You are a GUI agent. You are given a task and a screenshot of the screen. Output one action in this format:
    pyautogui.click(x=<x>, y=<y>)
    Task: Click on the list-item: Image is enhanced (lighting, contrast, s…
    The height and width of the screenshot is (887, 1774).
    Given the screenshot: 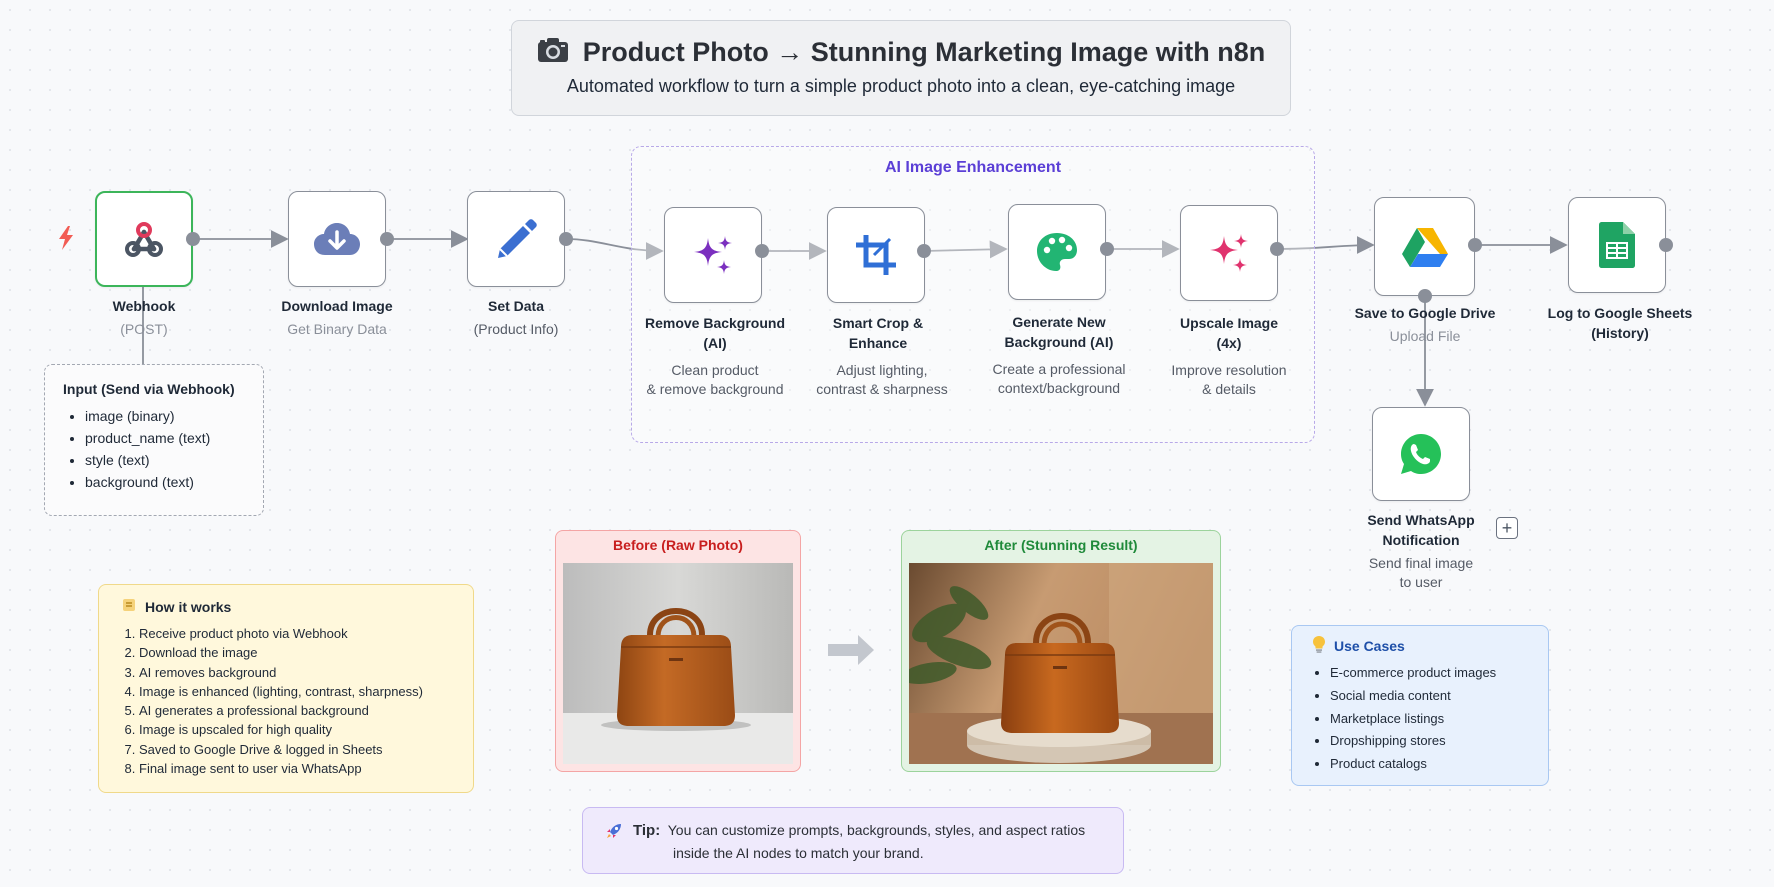 What is the action you would take?
    pyautogui.click(x=295, y=691)
    